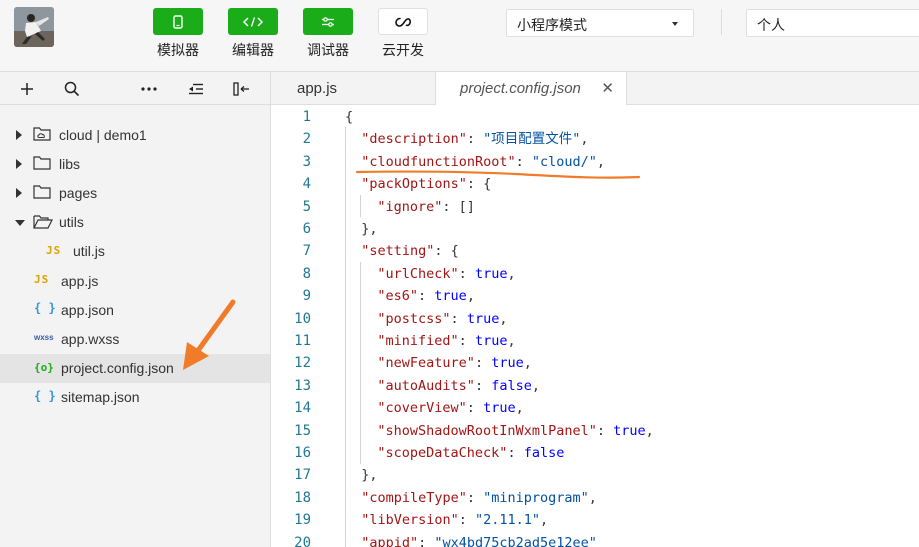  What do you see at coordinates (487, 430) in the screenshot?
I see `code-token: "showShadowRootInWxmlPanel"` at bounding box center [487, 430].